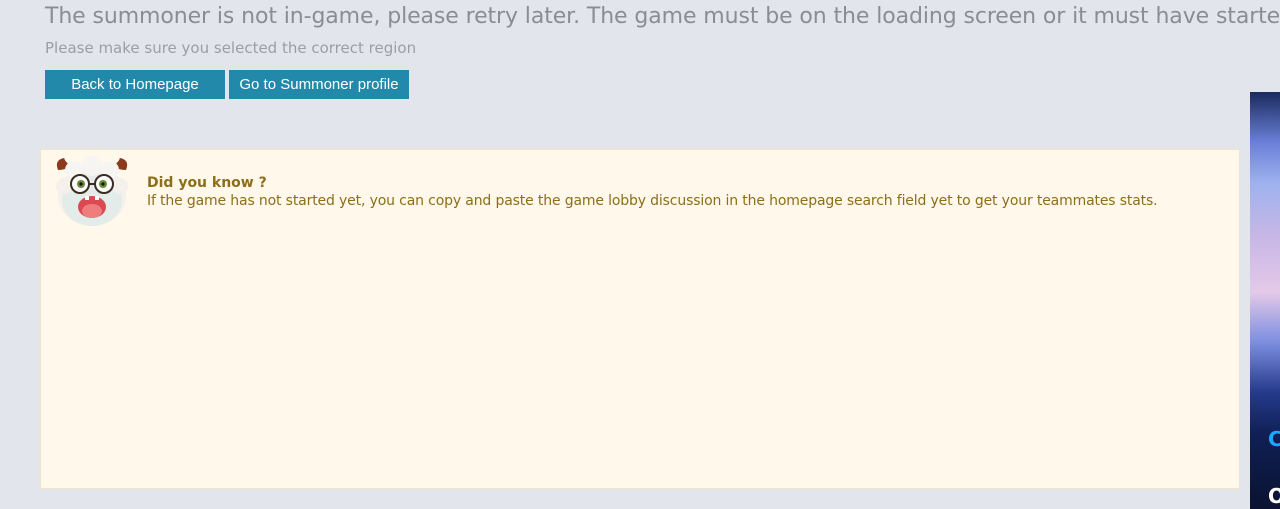  I want to click on tip-title: Did you know ?, so click(207, 183).